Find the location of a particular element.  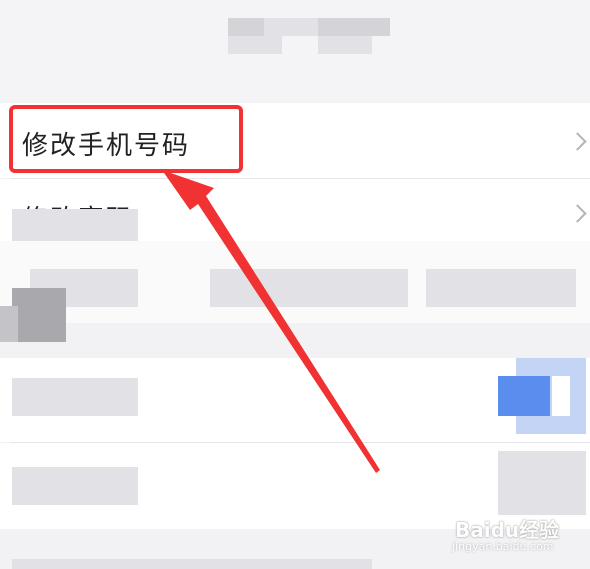

baidu-watermark-url: jingyan.baidu.com is located at coordinates (503, 546).